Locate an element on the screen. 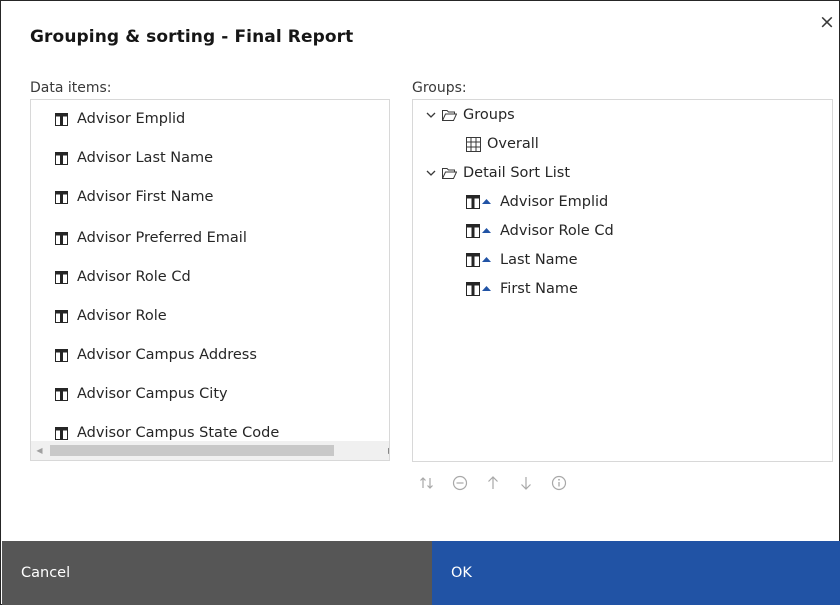  scroll-left-icon: ◀ is located at coordinates (39, 450).